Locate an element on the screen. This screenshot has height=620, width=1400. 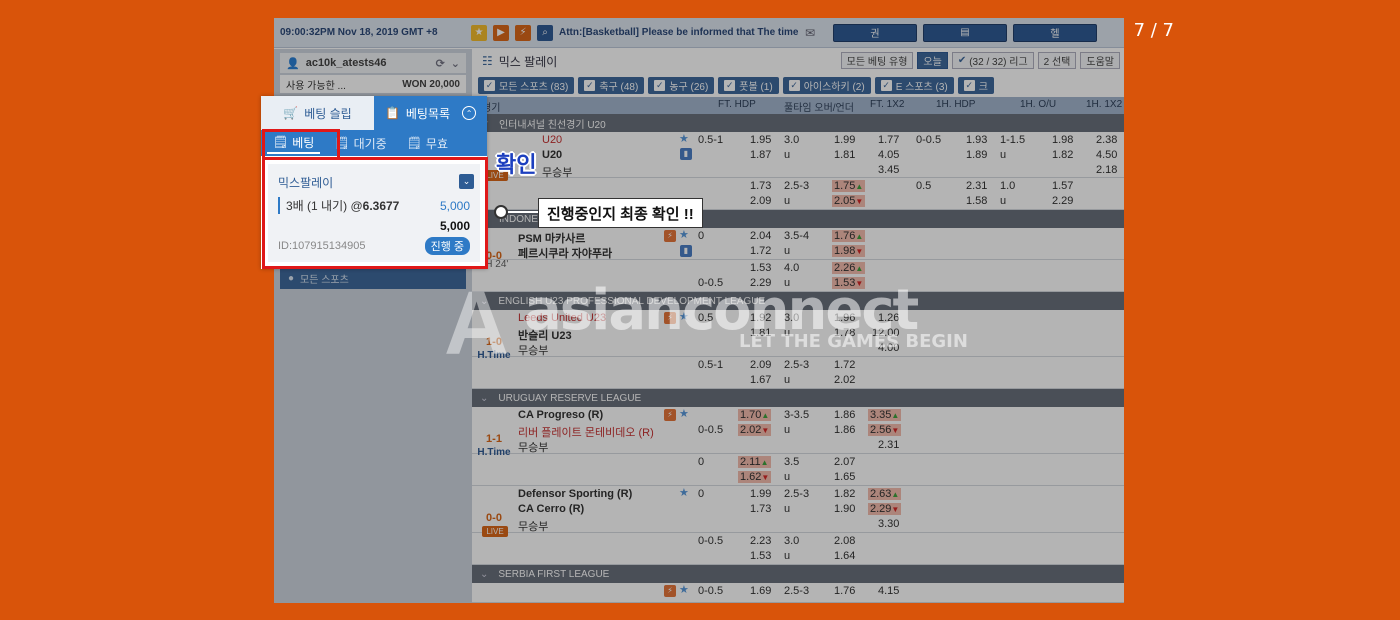
top-button-2: ▤ is located at coordinates (965, 32).